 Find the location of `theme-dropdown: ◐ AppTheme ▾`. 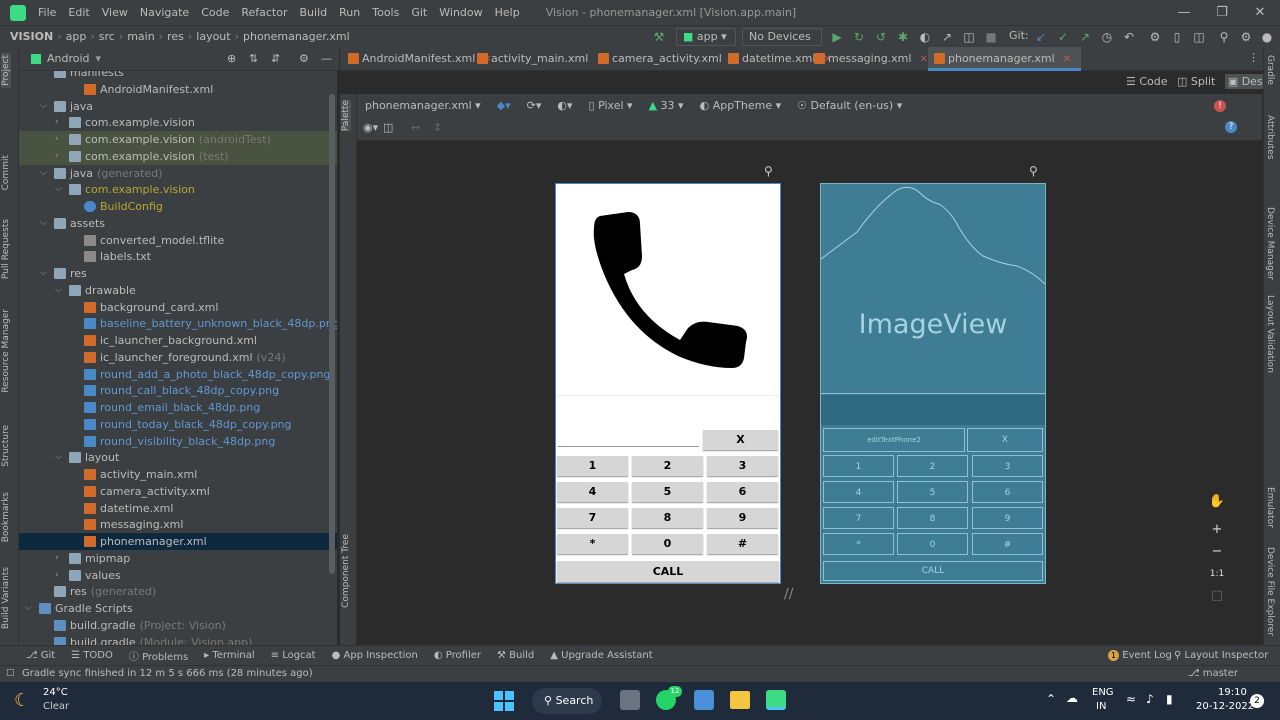

theme-dropdown: ◐ AppTheme ▾ is located at coordinates (741, 105).